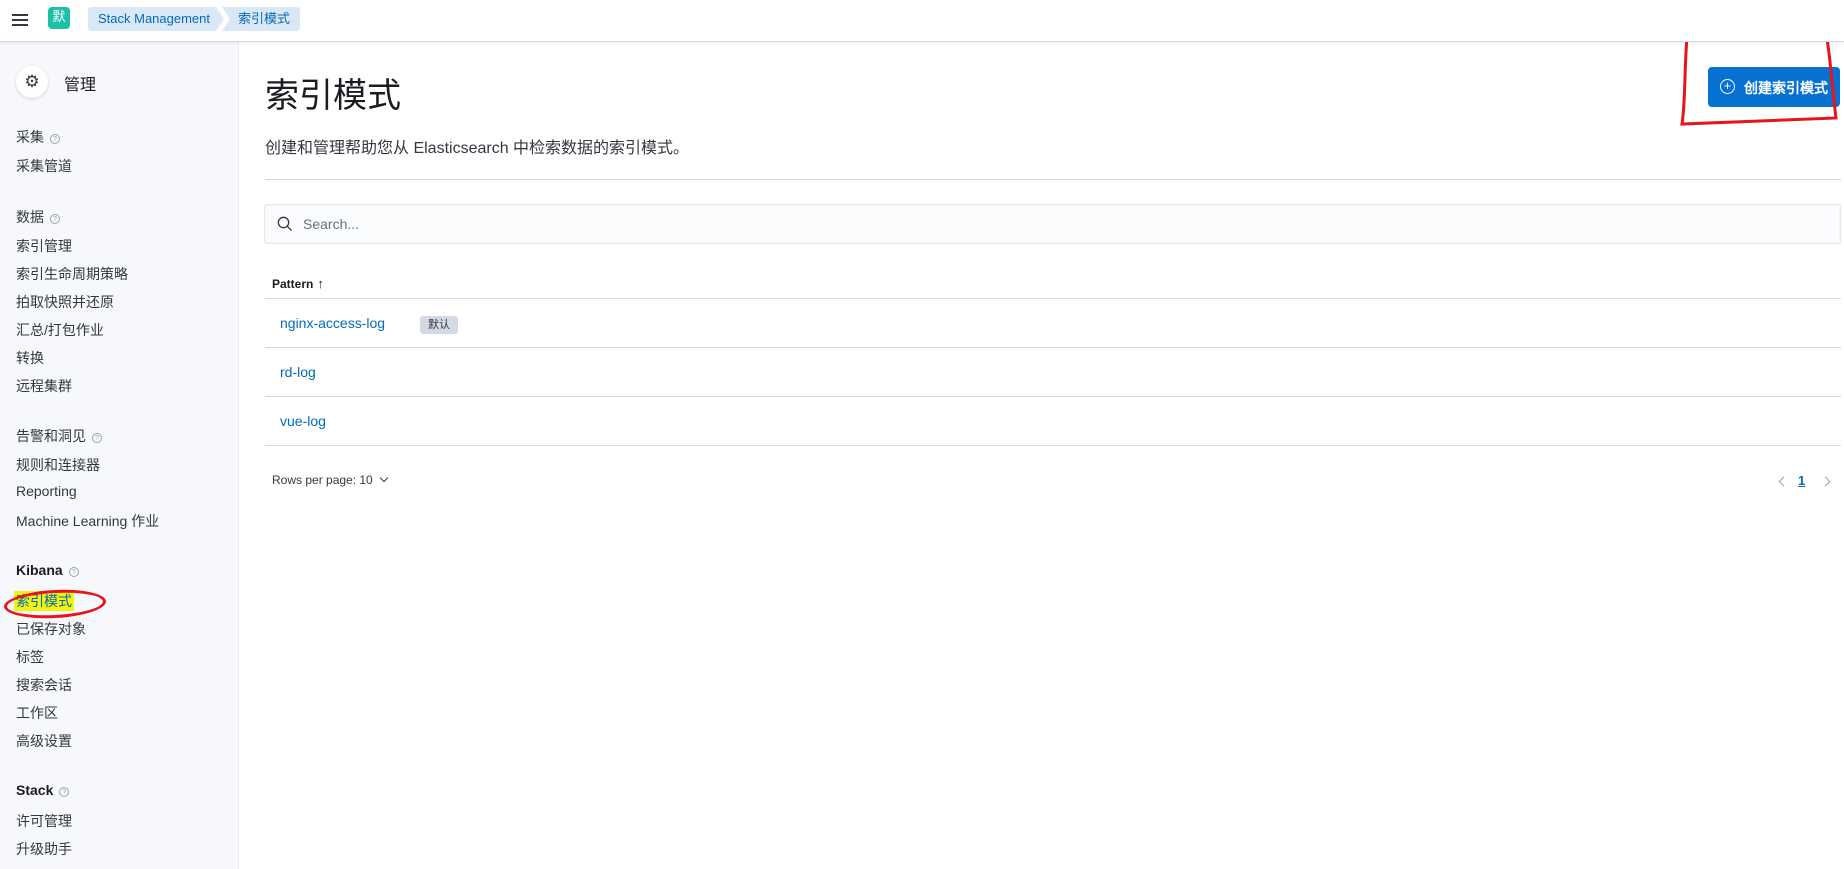 Image resolution: width=1844 pixels, height=869 pixels. I want to click on pattern-column-header: Pattern ↑, so click(298, 283).